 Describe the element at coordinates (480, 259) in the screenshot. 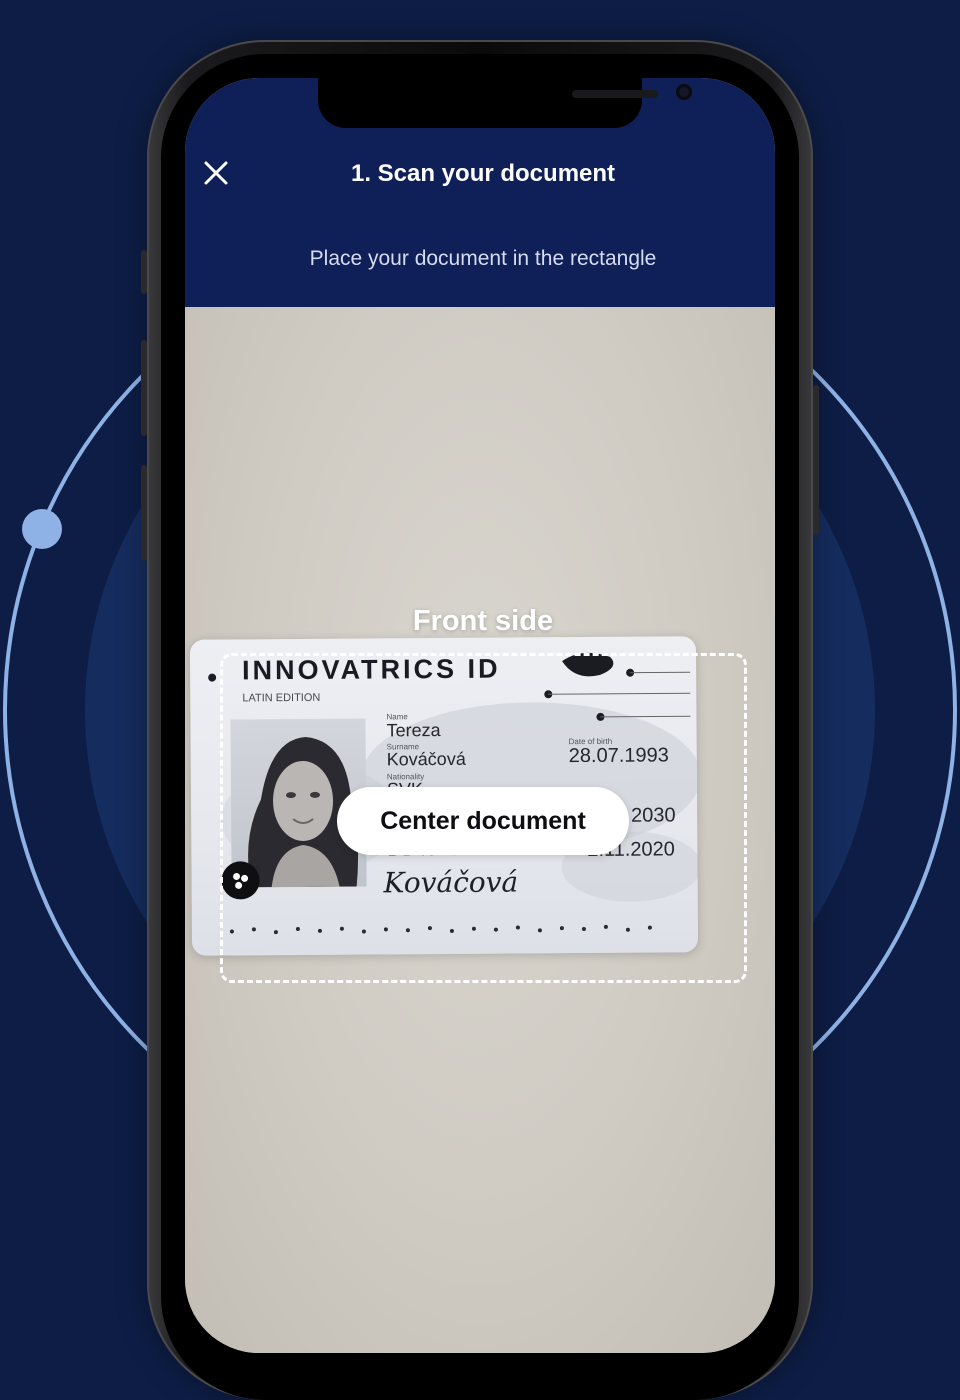

I see `instruction-text: Place your document in the rectangle` at that location.